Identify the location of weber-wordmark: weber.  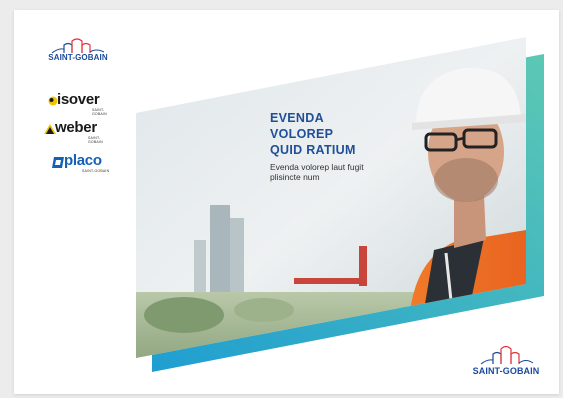
(76, 127).